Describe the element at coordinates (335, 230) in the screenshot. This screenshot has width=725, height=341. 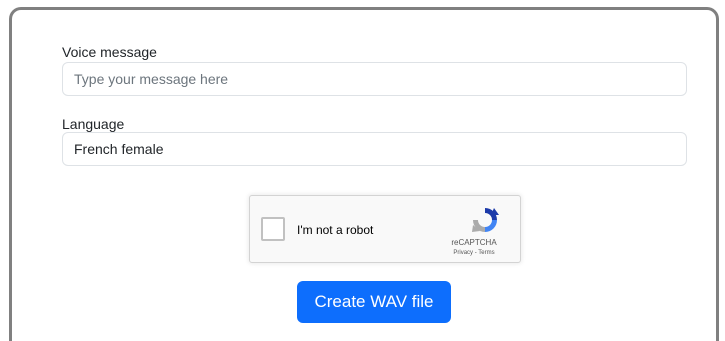
I see `recaptcha-label: I'm not a robot` at that location.